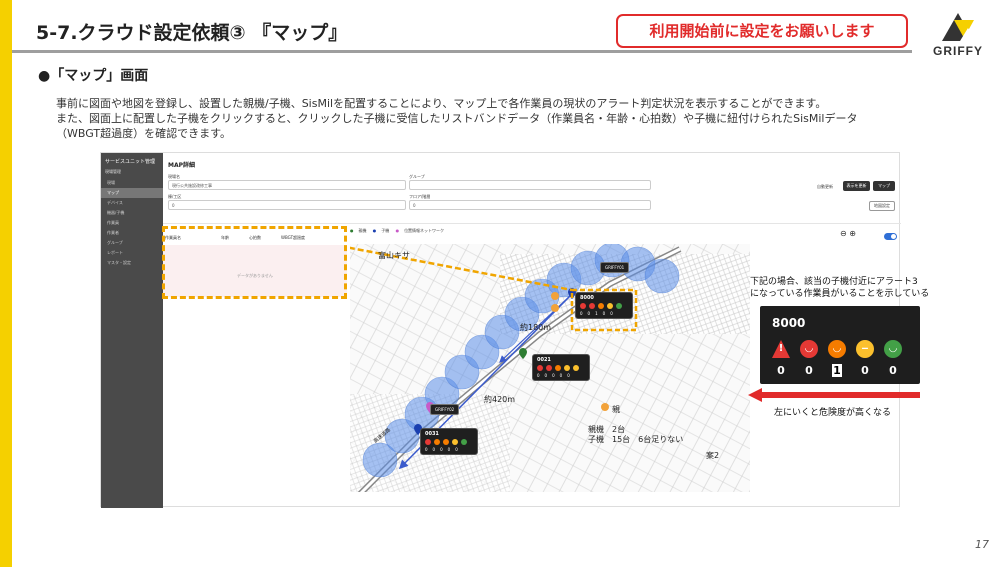 The width and height of the screenshot is (1003, 567). Describe the element at coordinates (544, 360) in the screenshot. I see `popup-id: 0021` at that location.